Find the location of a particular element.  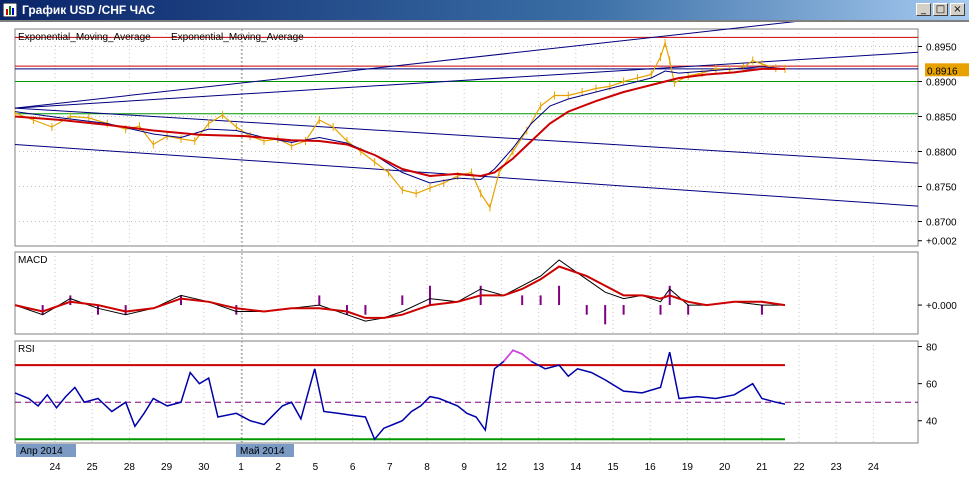

x-tick-label: 20 is located at coordinates (725, 467).